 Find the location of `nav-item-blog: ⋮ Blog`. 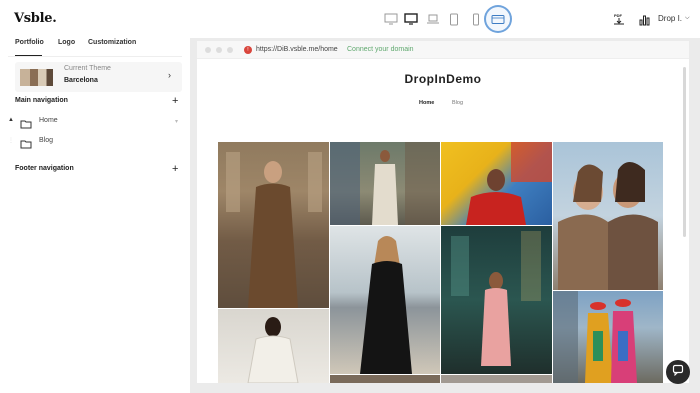

nav-item-blog: ⋮ Blog is located at coordinates (95, 142).